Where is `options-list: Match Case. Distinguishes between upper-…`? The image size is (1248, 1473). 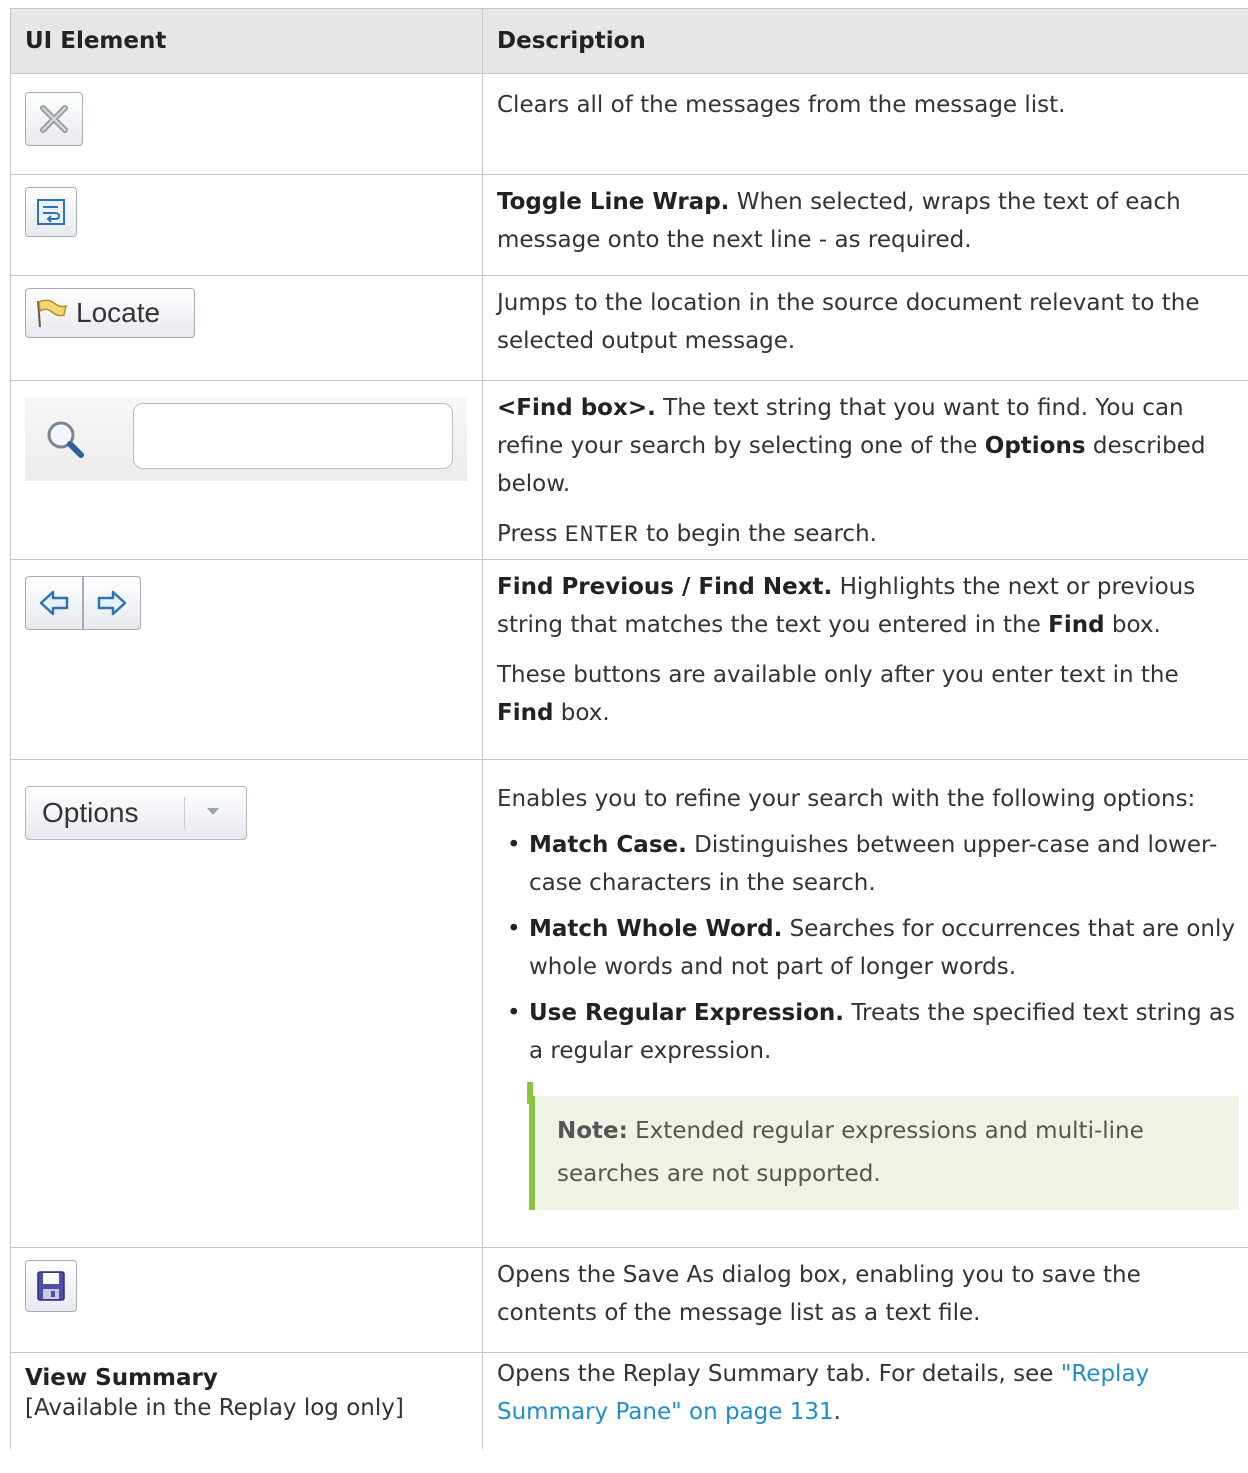 options-list: Match Case. Distinguishes between upper-… is located at coordinates (868, 948).